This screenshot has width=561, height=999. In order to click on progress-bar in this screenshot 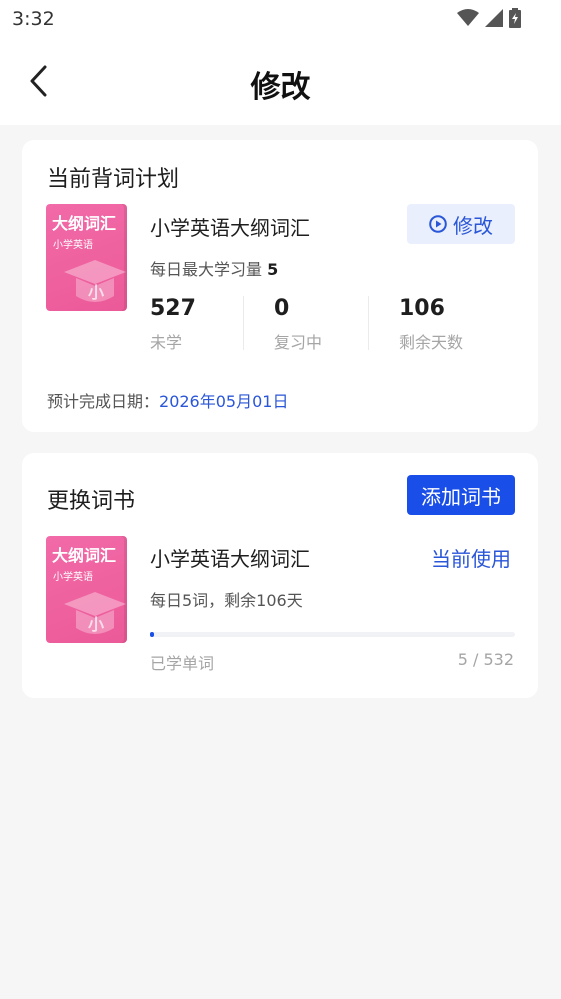, I will do `click(332, 634)`.